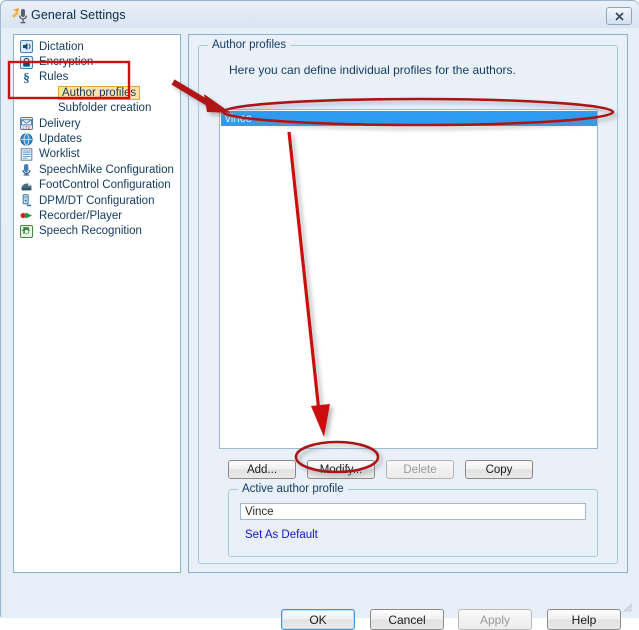 Image resolution: width=639 pixels, height=630 pixels. Describe the element at coordinates (584, 619) in the screenshot. I see `help-button: Help` at that location.